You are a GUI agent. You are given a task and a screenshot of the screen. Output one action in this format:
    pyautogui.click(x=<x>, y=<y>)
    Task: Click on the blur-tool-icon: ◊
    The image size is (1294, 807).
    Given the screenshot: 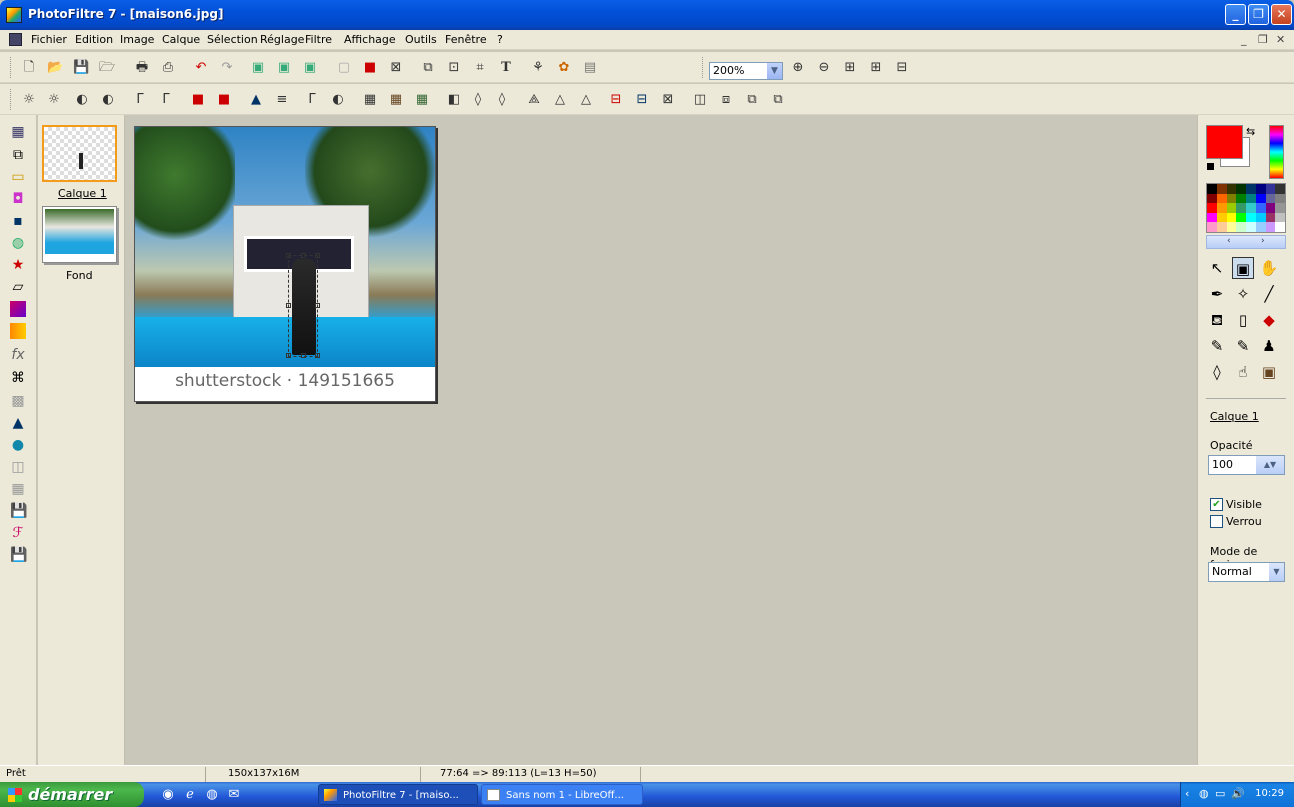 What is the action you would take?
    pyautogui.click(x=1217, y=372)
    